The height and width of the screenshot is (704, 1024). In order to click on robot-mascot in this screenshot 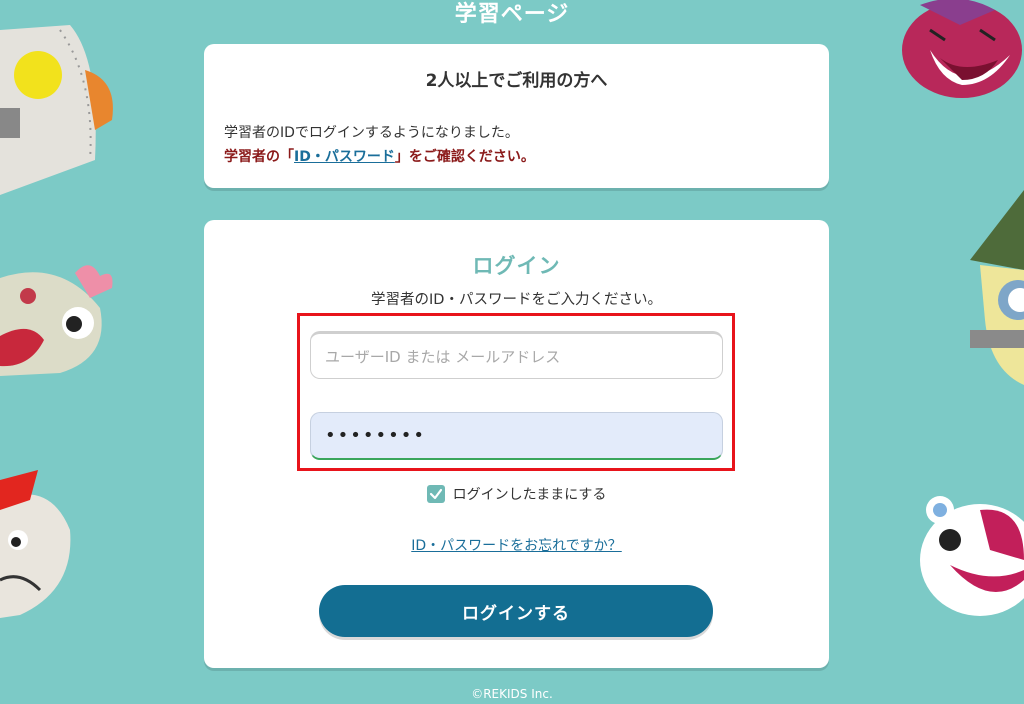, I will do `click(56, 110)`.